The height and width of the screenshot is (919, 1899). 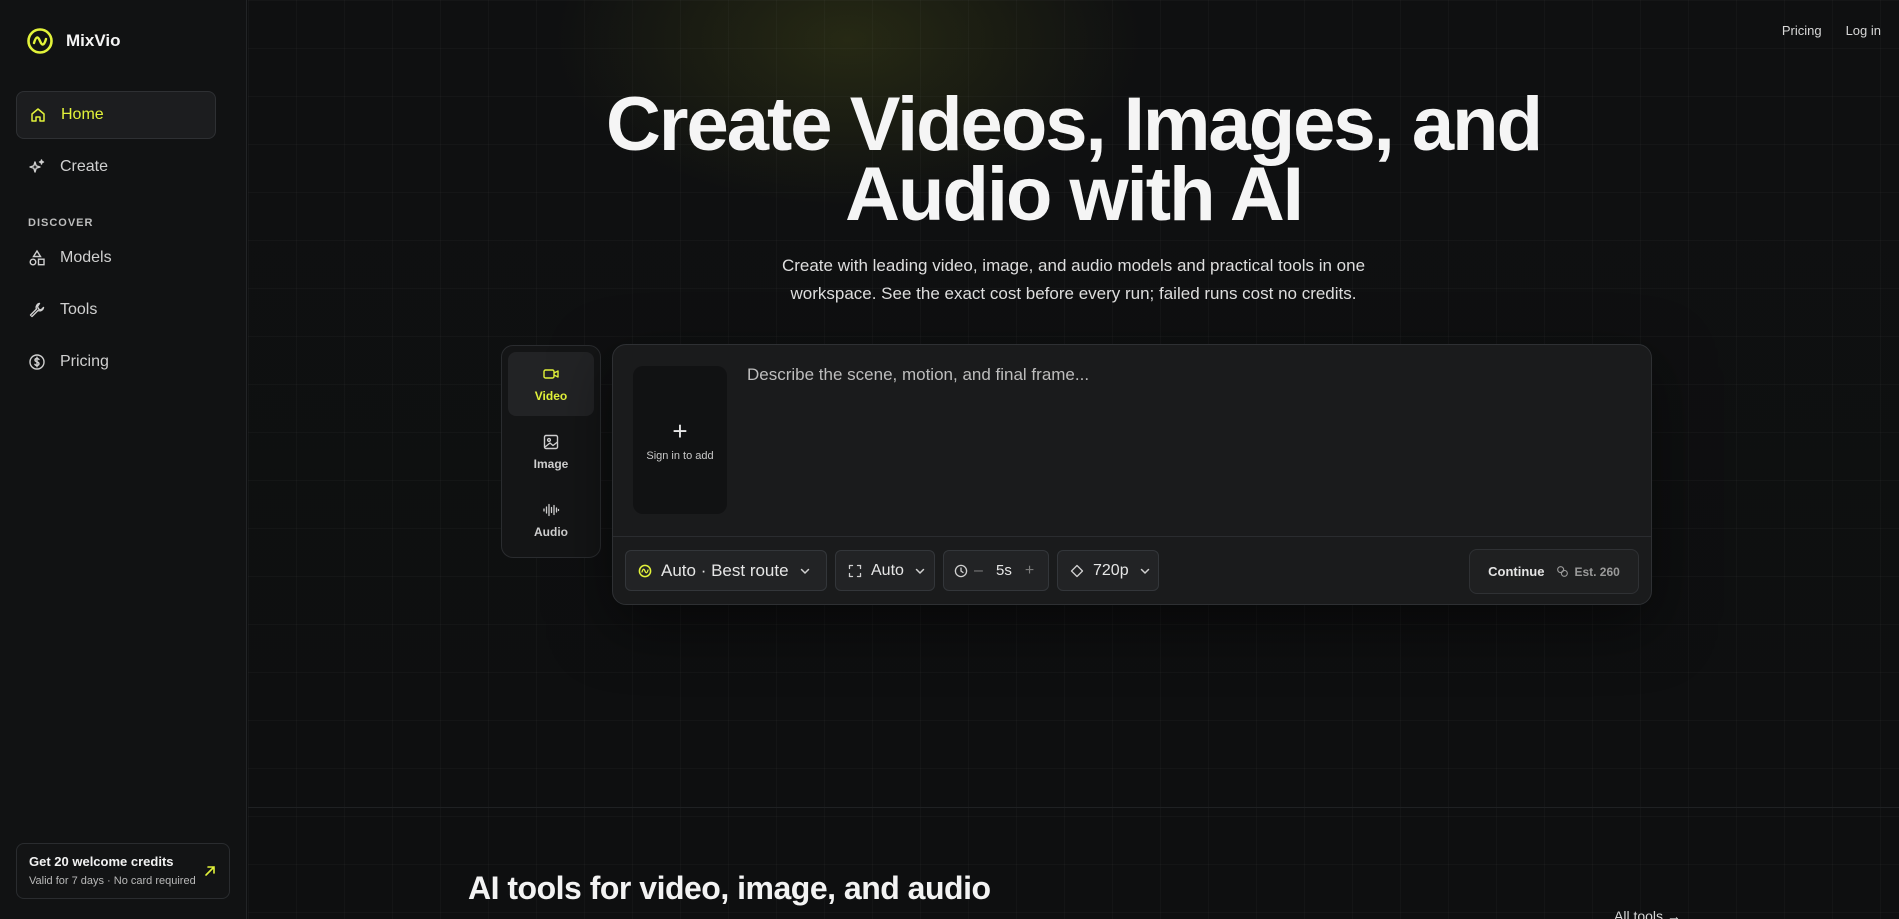 I want to click on pricing-link: Pricing, so click(x=1802, y=30).